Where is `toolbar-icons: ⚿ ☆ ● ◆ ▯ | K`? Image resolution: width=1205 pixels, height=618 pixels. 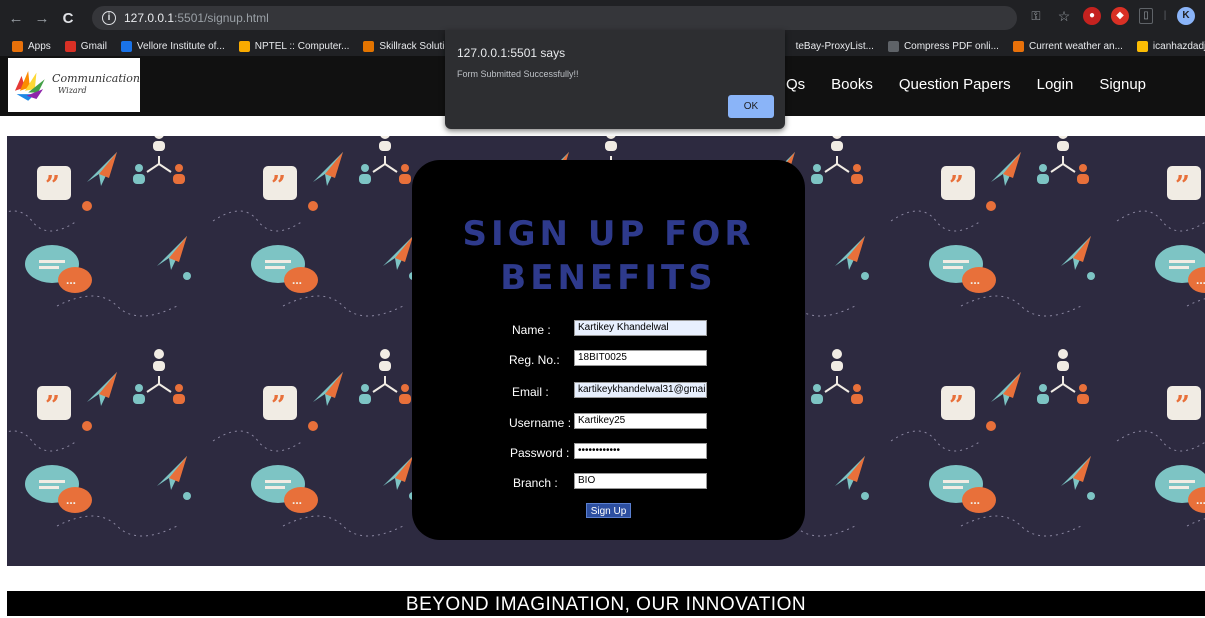 toolbar-icons: ⚿ ☆ ● ◆ ▯ | K is located at coordinates (1111, 16).